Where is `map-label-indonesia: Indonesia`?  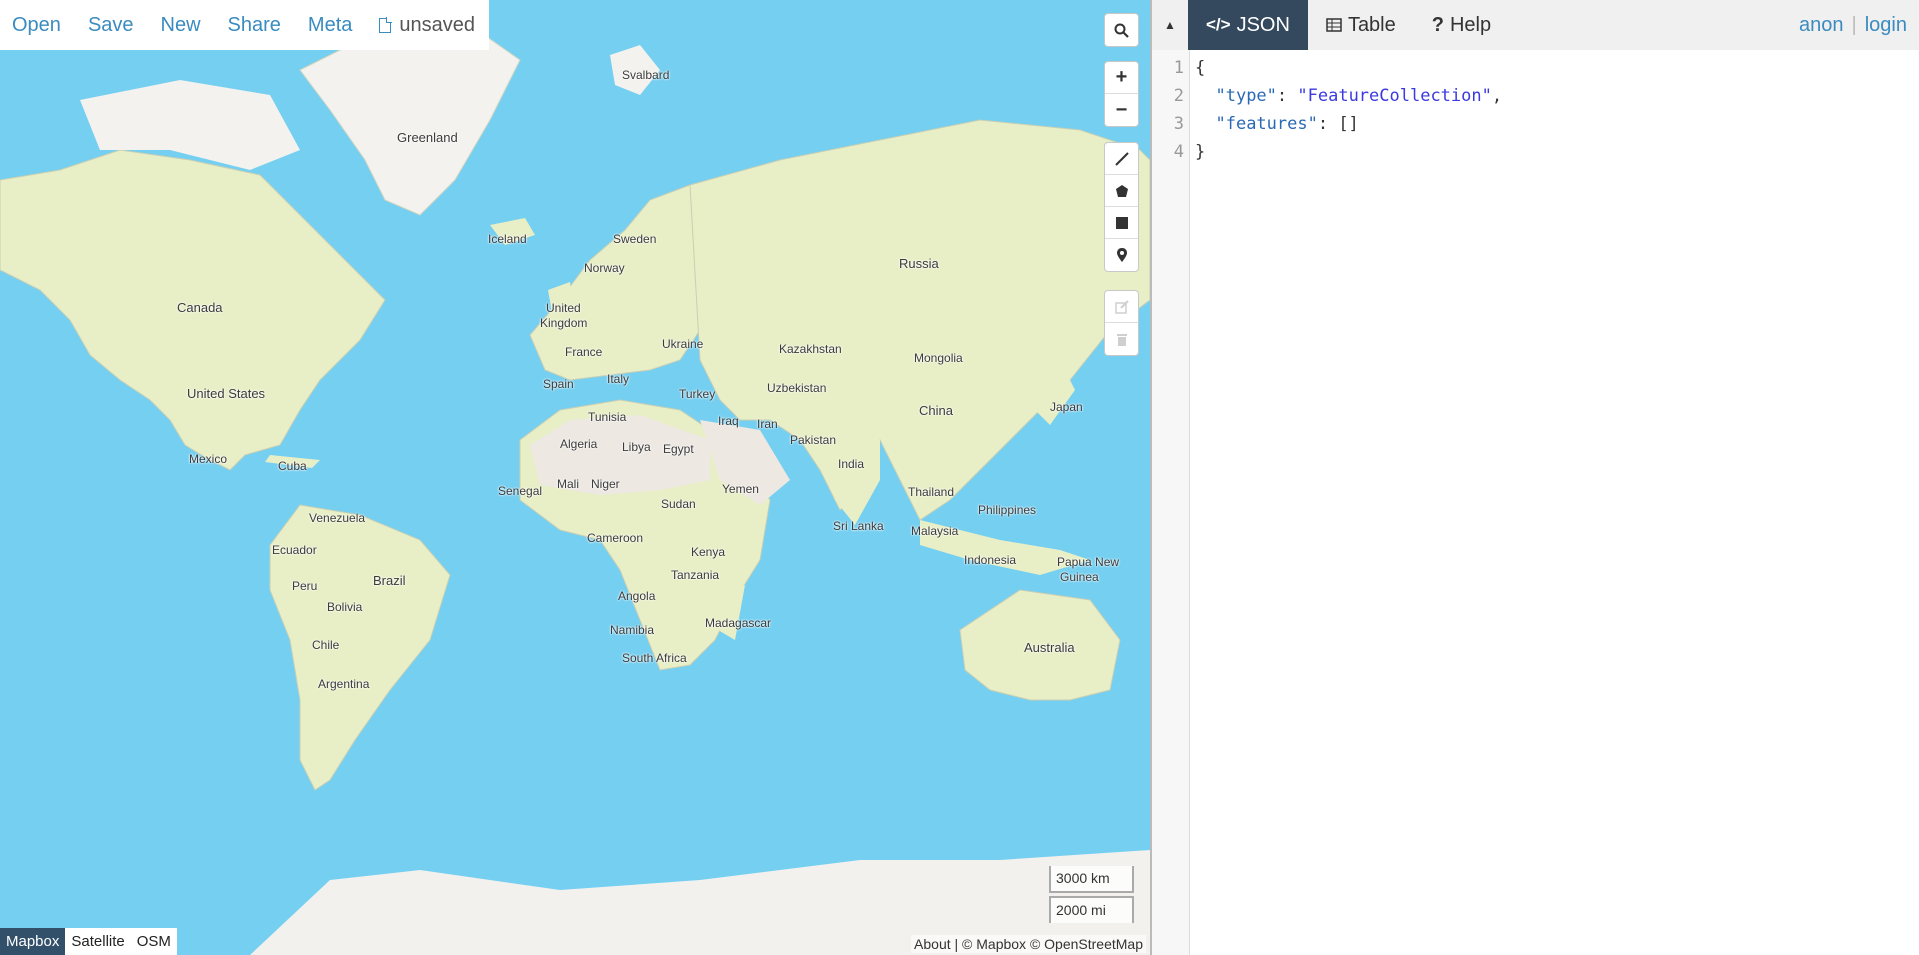 map-label-indonesia: Indonesia is located at coordinates (990, 560).